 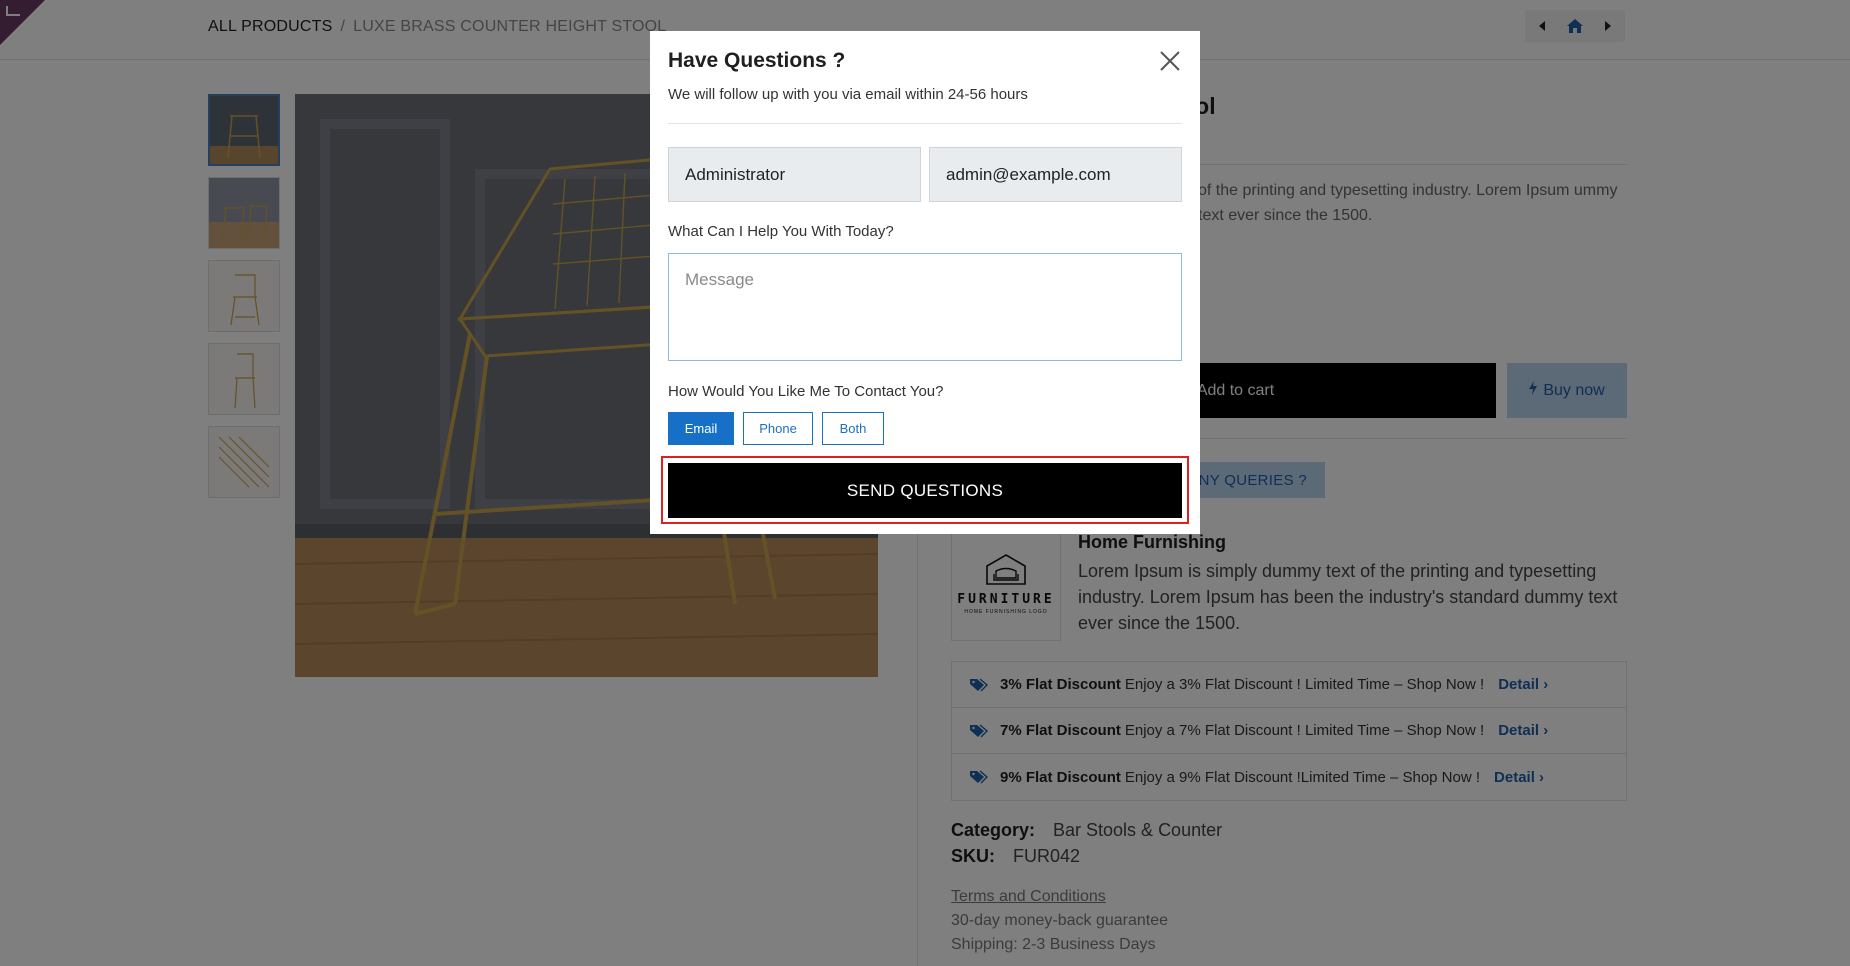 What do you see at coordinates (1055, 174) in the screenshot?
I see `email-field` at bounding box center [1055, 174].